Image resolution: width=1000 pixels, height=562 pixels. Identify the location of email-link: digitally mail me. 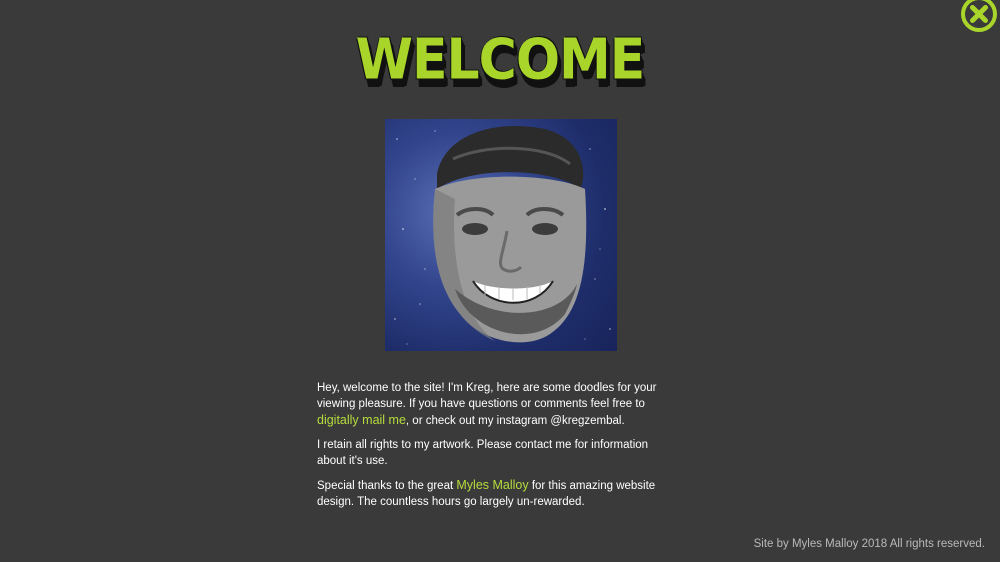
(361, 420).